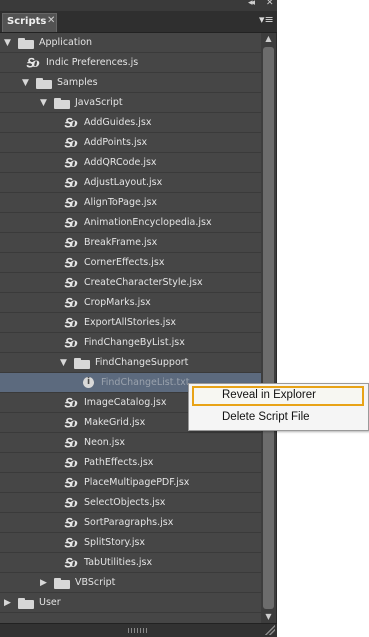  I want to click on vertical-scrollbar: ▲ ▼, so click(268, 328).